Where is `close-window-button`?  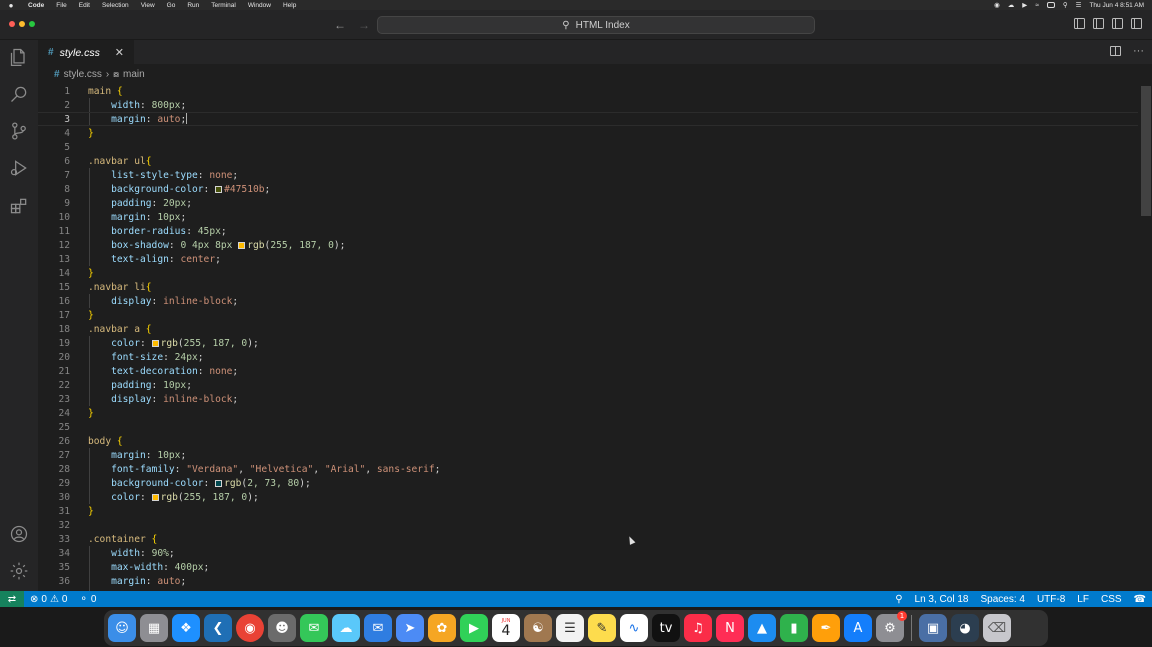 close-window-button is located at coordinates (12, 24).